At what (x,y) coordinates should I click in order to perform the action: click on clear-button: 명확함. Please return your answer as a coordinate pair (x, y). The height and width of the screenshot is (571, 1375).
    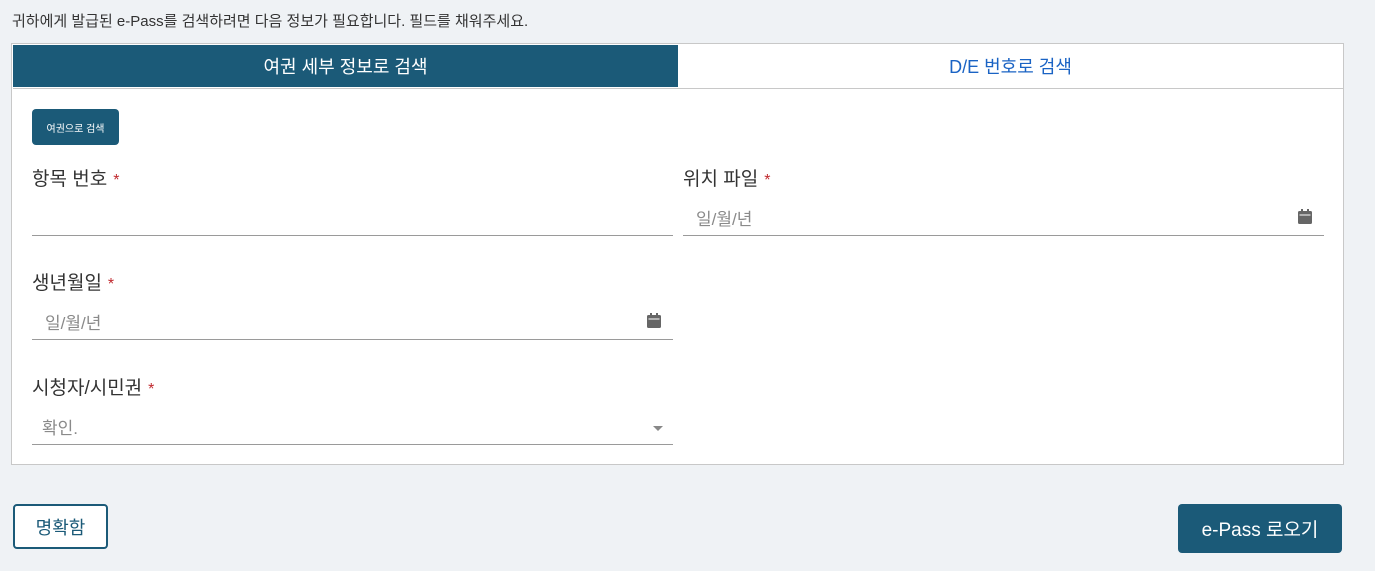
    Looking at the image, I should click on (60, 526).